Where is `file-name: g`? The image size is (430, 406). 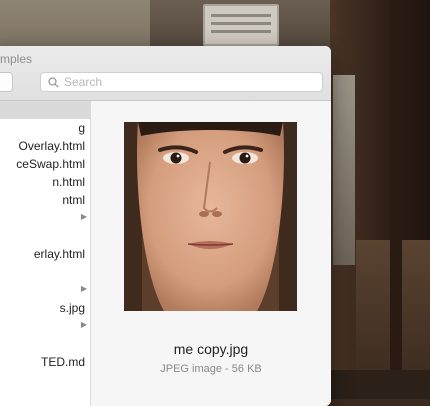
file-name: g is located at coordinates (81, 128).